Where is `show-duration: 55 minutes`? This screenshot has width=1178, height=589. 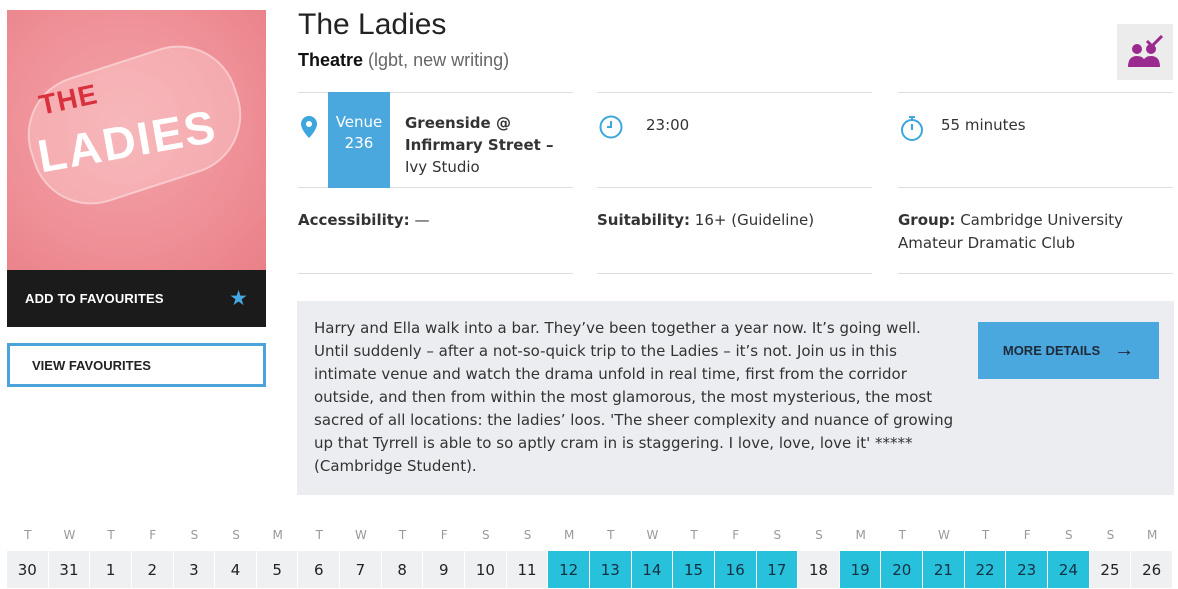 show-duration: 55 minutes is located at coordinates (983, 125).